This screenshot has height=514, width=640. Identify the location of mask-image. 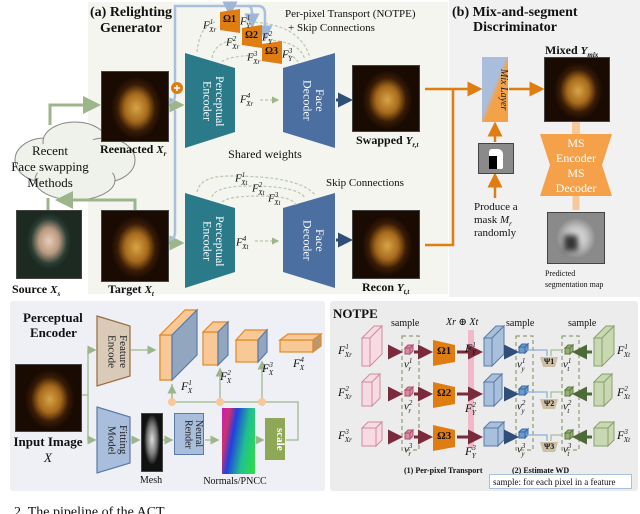
(496, 158).